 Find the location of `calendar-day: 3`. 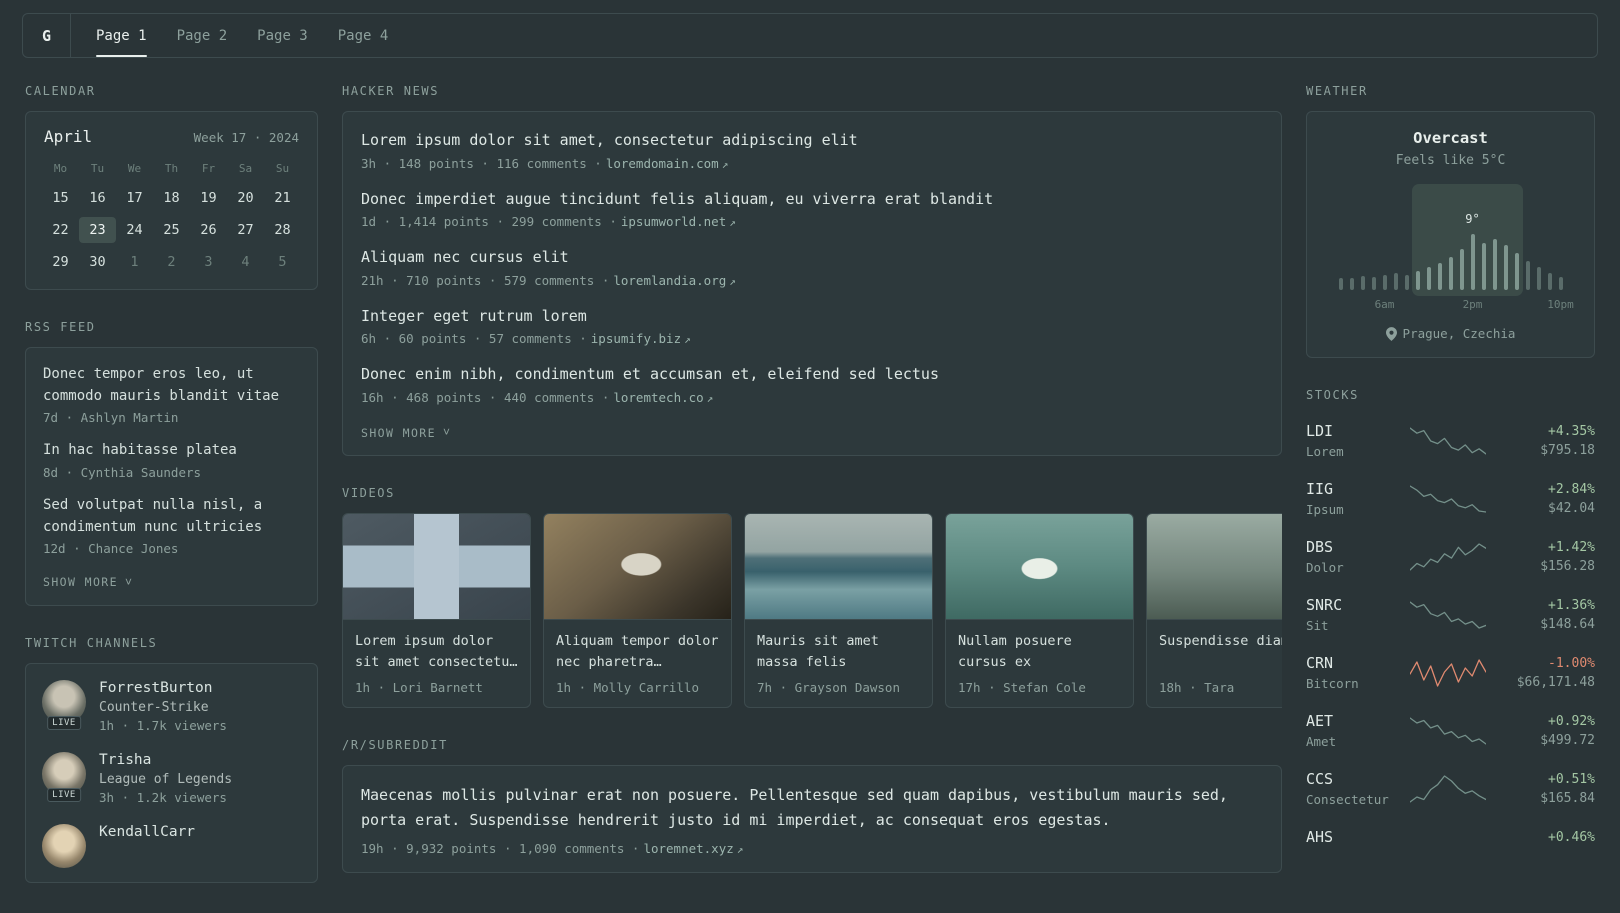

calendar-day: 3 is located at coordinates (208, 262).